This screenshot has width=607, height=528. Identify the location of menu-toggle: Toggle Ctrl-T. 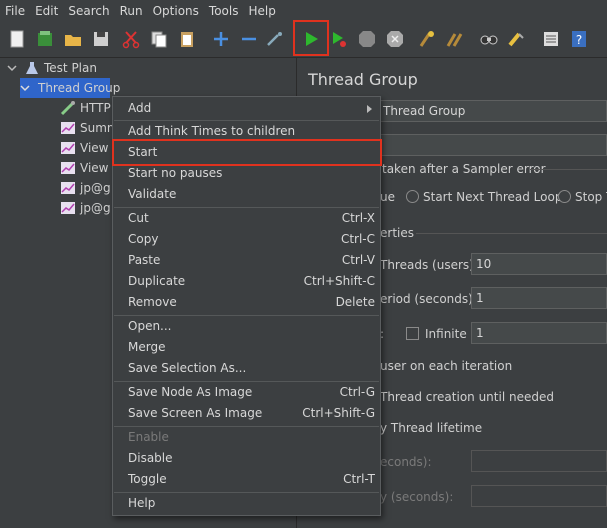
(246, 479).